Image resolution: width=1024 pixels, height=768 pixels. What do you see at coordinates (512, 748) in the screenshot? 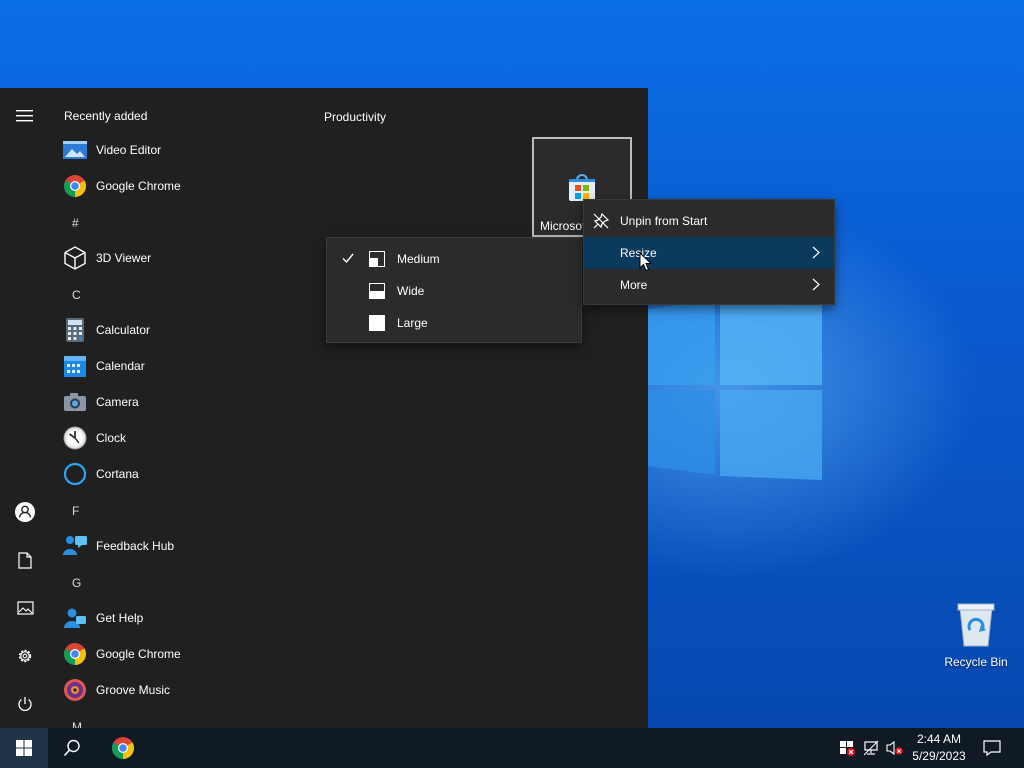
I see `taskbar: 2:44 AM 5/29/2023` at bounding box center [512, 748].